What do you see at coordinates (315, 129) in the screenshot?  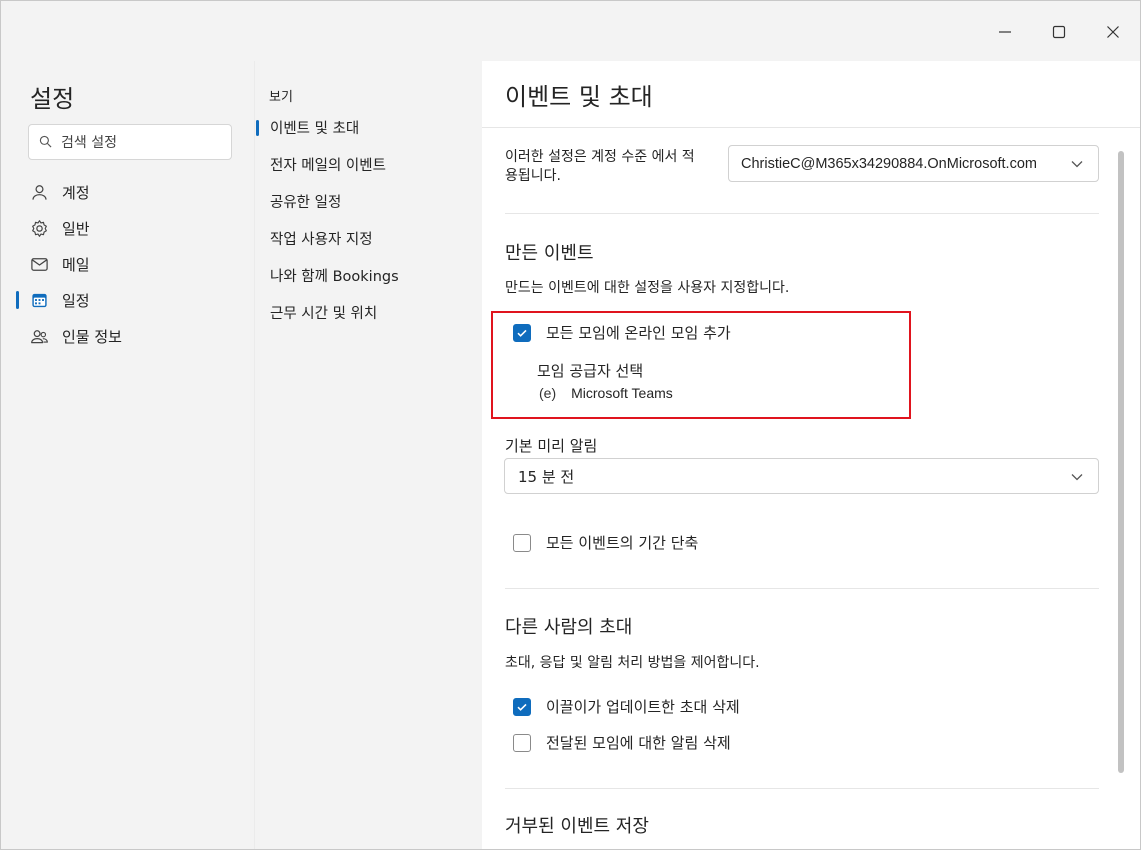 I see `subnav-item-label: 이벤트 및 초대` at bounding box center [315, 129].